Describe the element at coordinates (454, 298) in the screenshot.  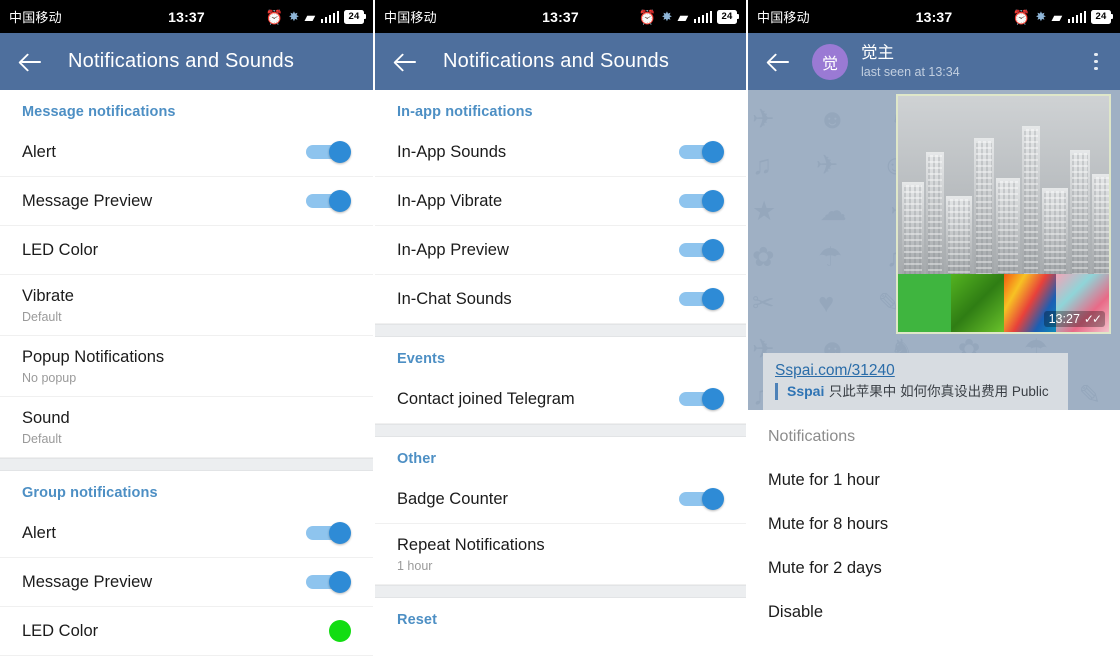
I see `row-label: In-Chat Sounds` at that location.